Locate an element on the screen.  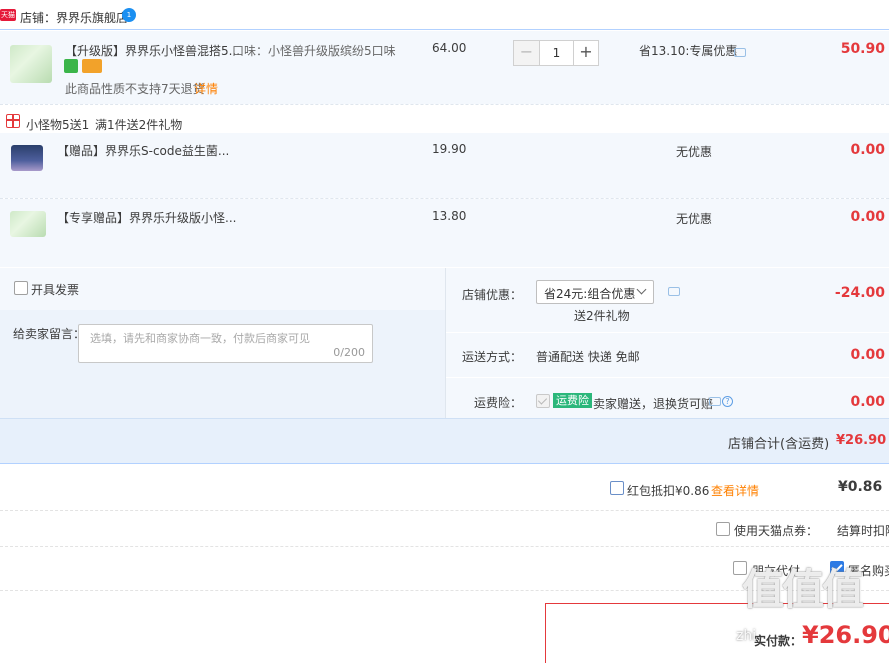
wangwang-chat-icon: 1 is located at coordinates (129, 15).